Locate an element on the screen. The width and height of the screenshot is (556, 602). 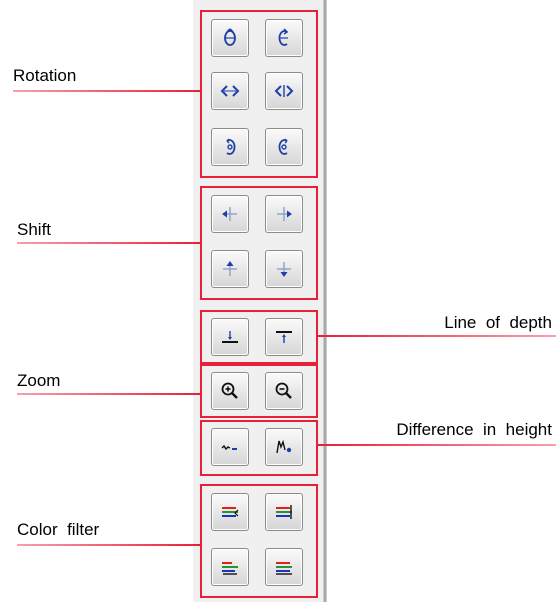
shift-down-icon is located at coordinates (284, 269).